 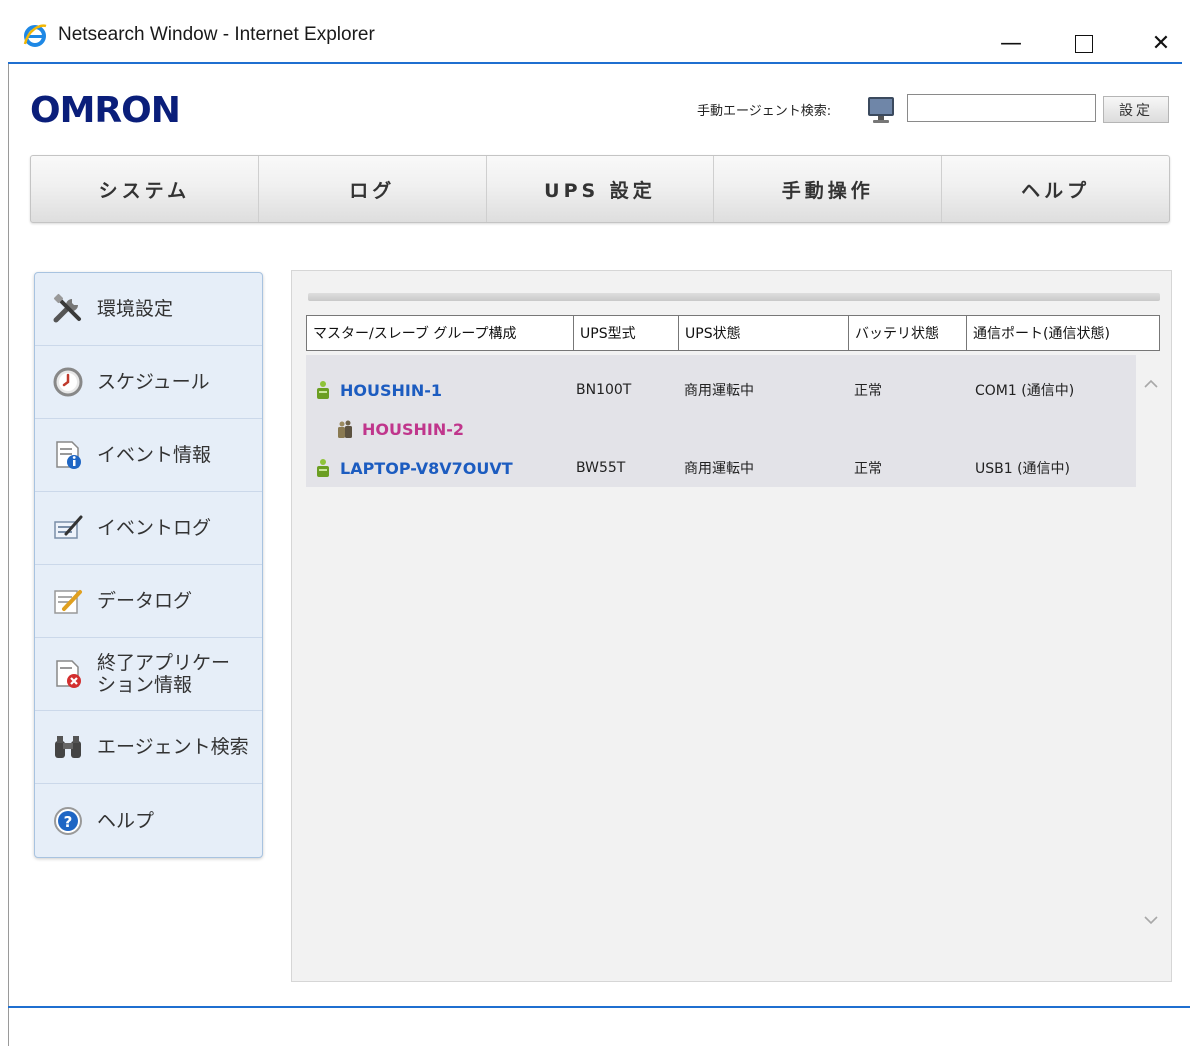 What do you see at coordinates (173, 747) in the screenshot?
I see `sidebar-item-label: エージェント検索` at bounding box center [173, 747].